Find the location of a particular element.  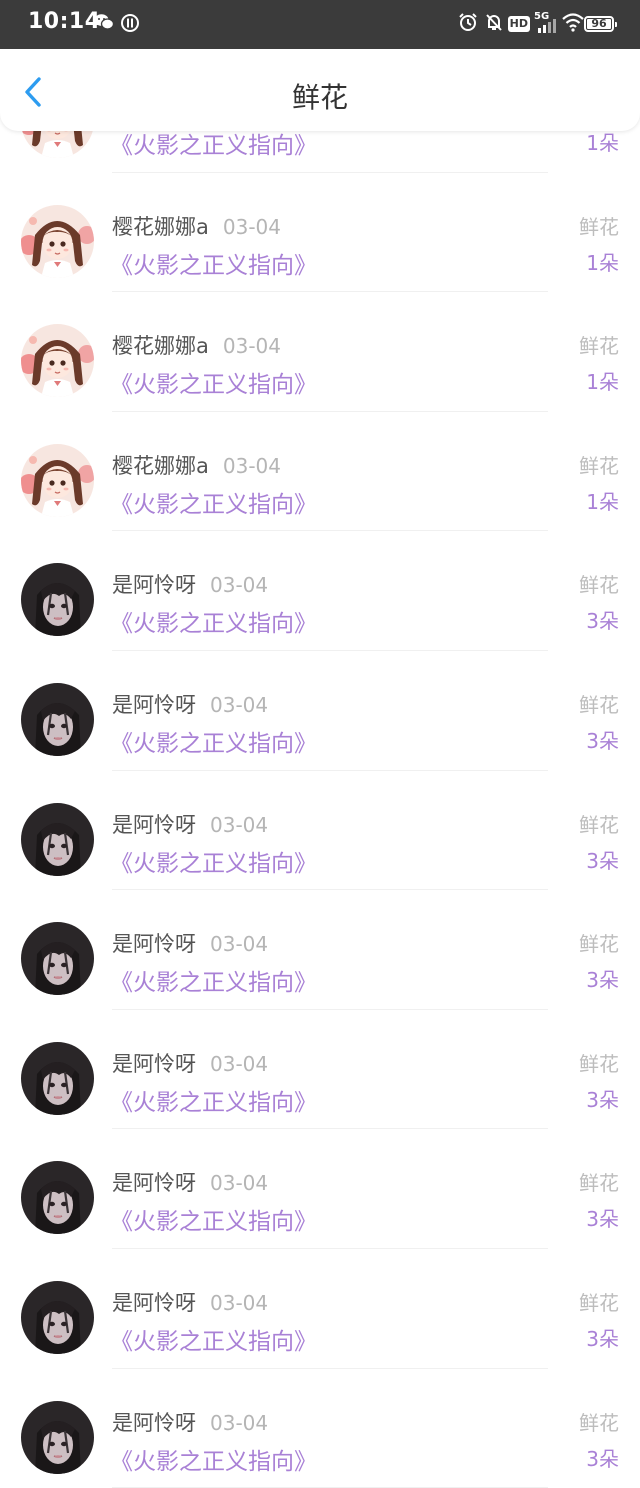

signal-5g-icon: 5G is located at coordinates (546, 25).